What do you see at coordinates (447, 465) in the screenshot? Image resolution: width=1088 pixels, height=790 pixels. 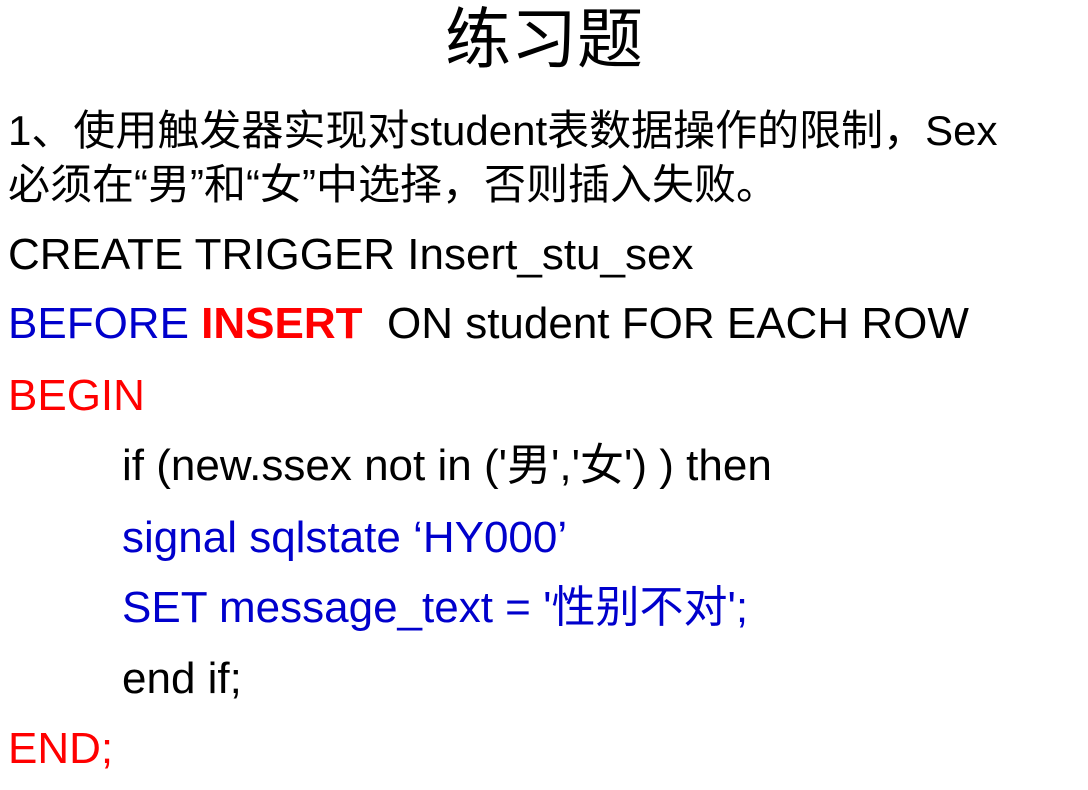 I see `code-if-condition: if (new.ssex not in ('男','女') ) then` at bounding box center [447, 465].